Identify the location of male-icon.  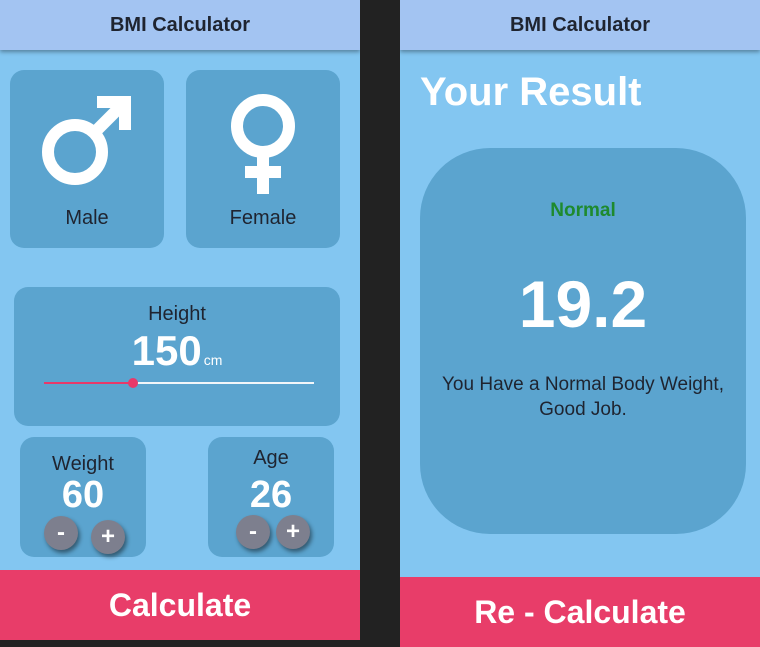
(86, 140).